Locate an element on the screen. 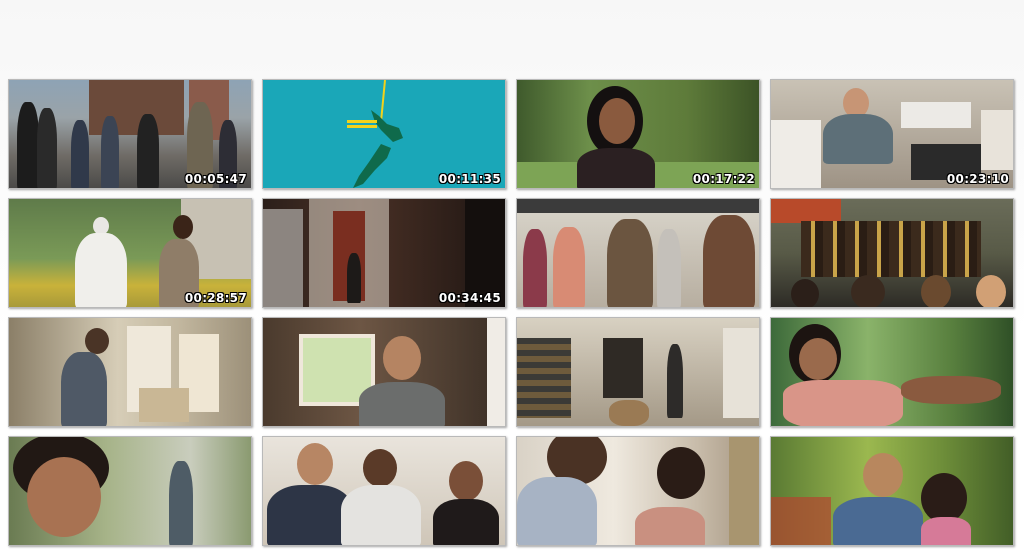 The image size is (1024, 556). timestamp-label: 00:17:22 is located at coordinates (723, 179).